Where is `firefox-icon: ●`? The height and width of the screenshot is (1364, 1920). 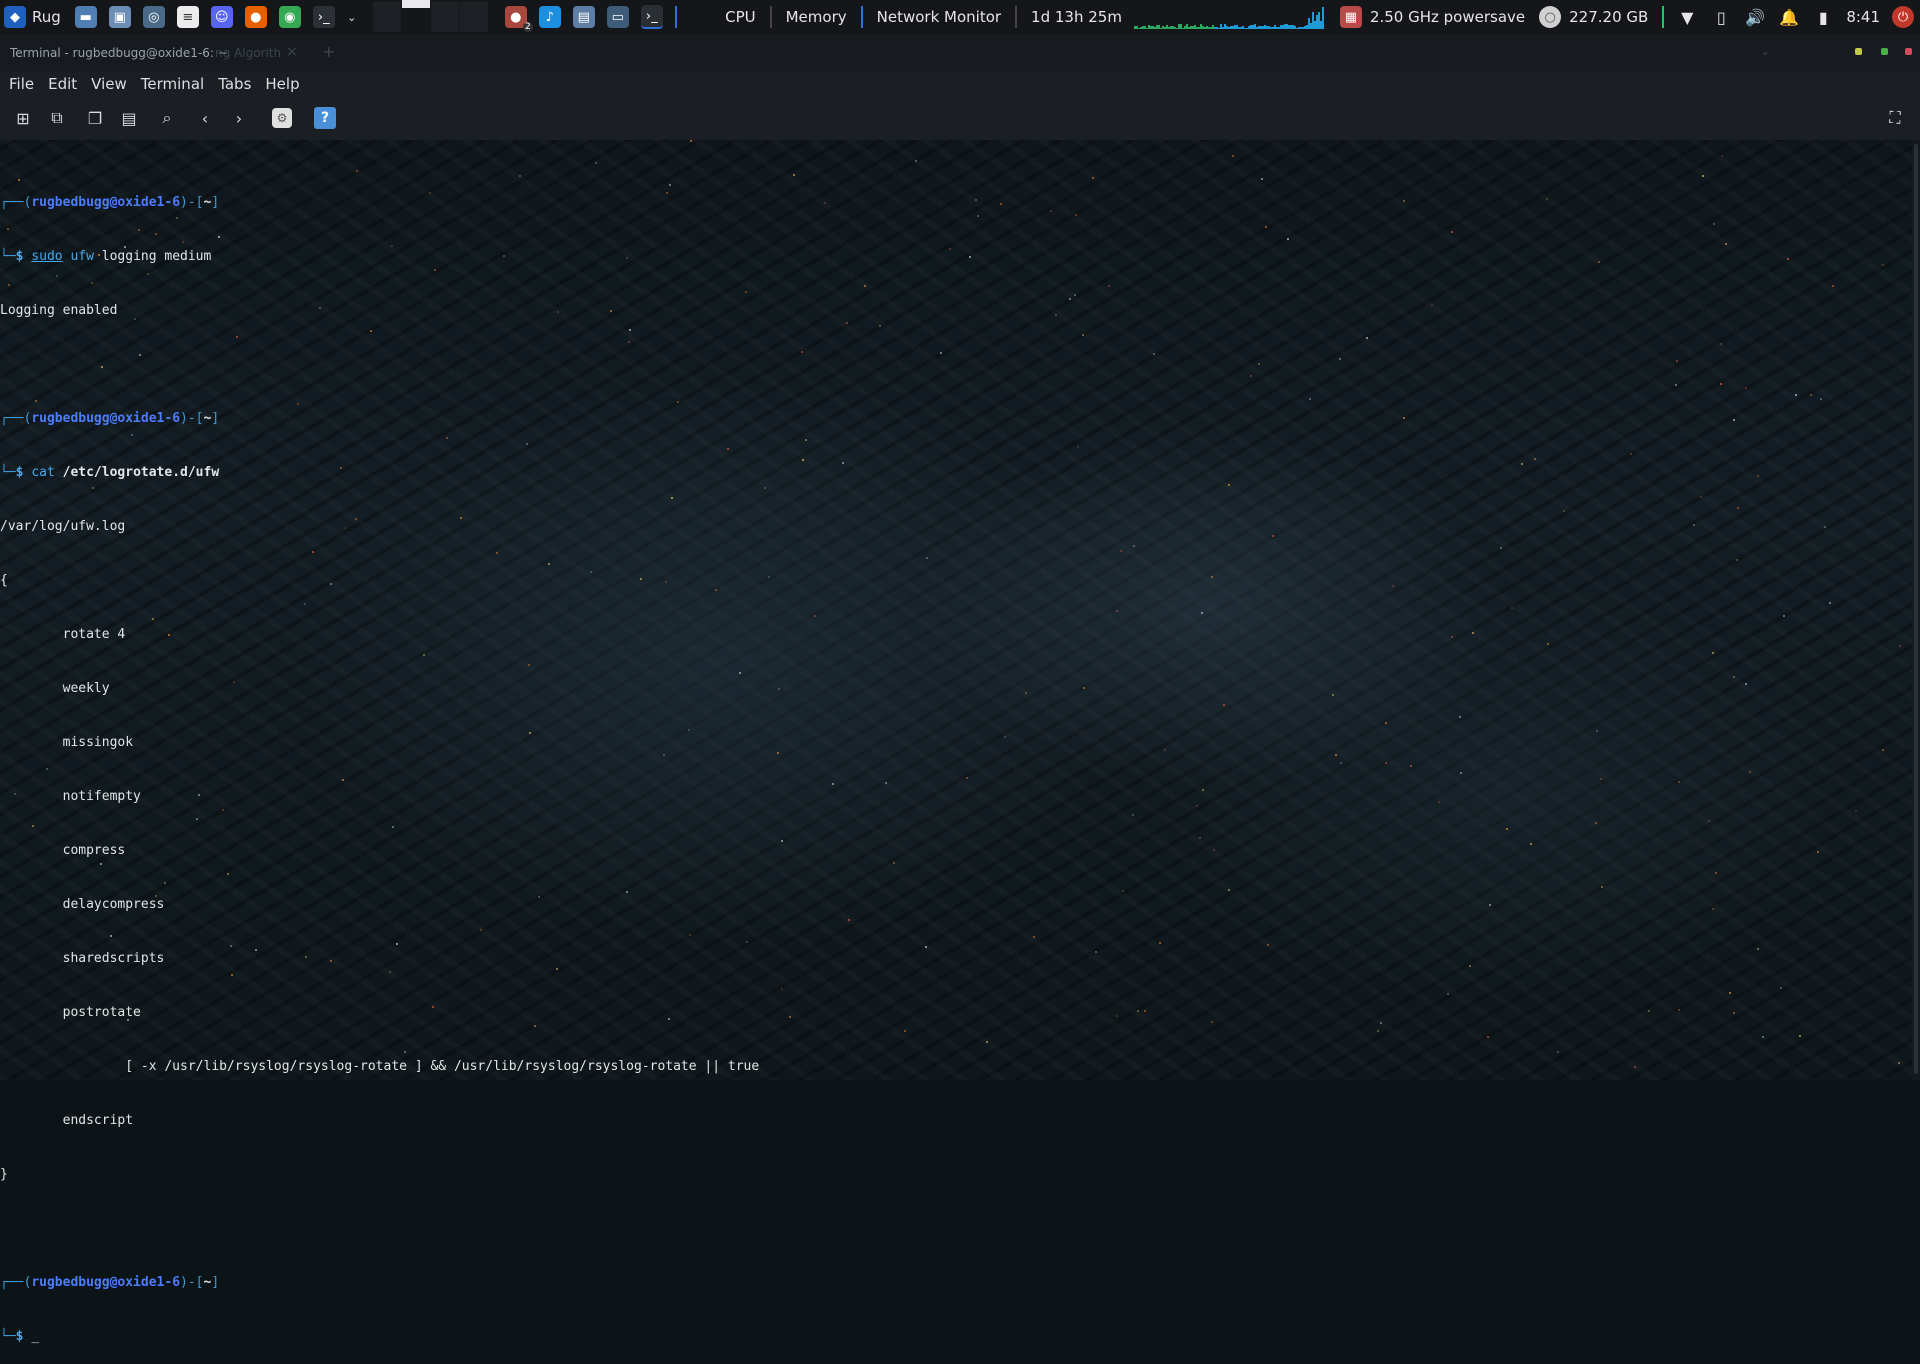
firefox-icon: ● is located at coordinates (255, 17).